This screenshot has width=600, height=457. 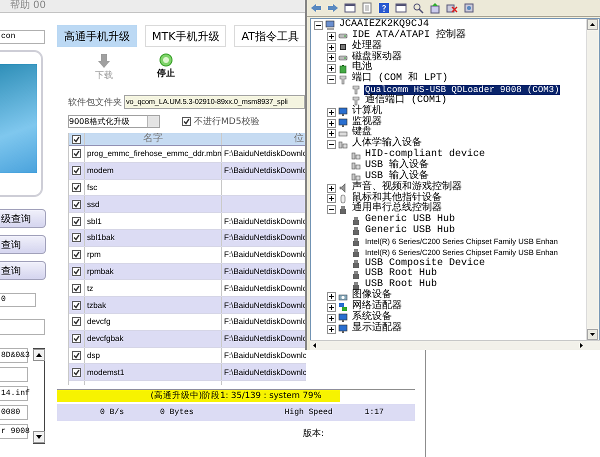 I want to click on table-cell: rpm, so click(x=153, y=254).